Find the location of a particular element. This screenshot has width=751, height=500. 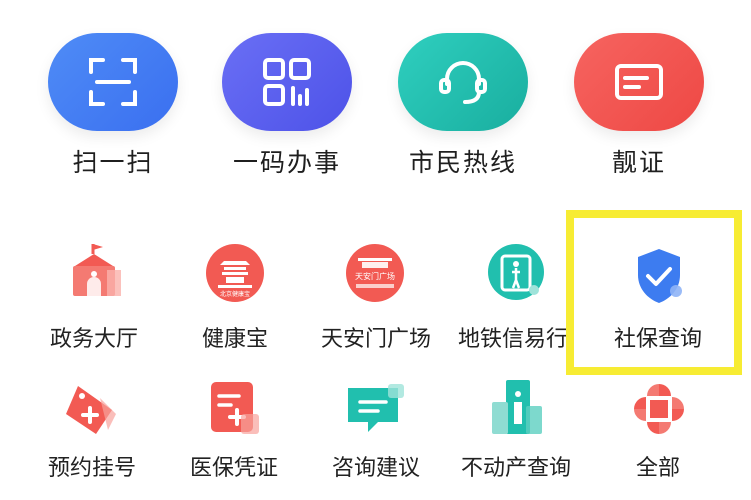

svg-text: 北京健康宝 is located at coordinates (235, 294).